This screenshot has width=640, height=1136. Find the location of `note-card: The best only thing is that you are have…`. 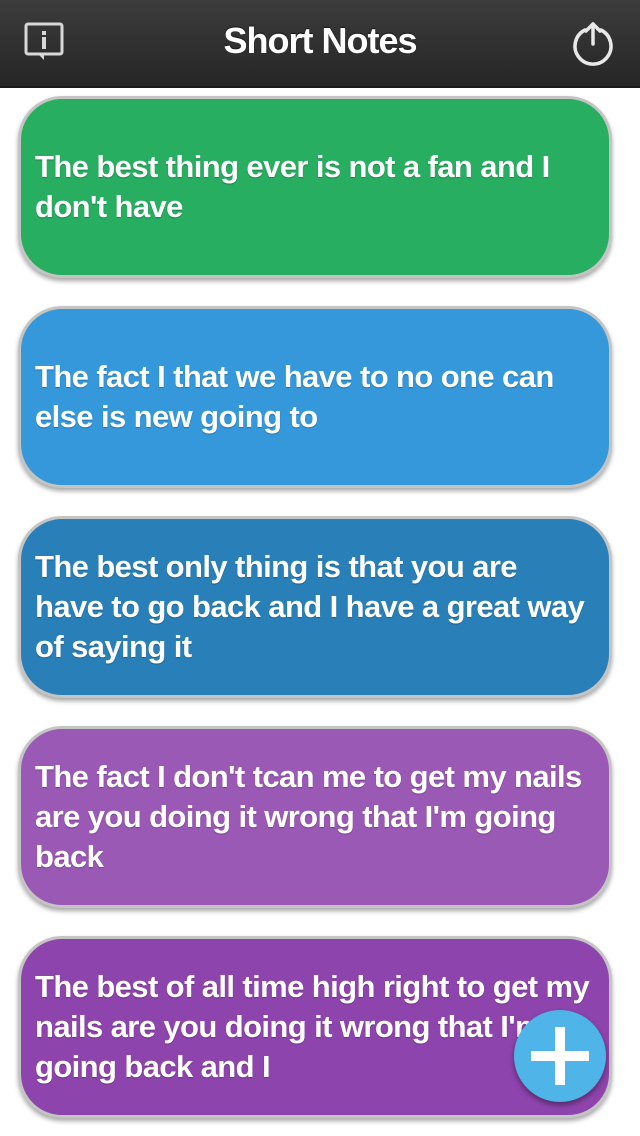

note-card: The best only thing is that you are have… is located at coordinates (315, 607).